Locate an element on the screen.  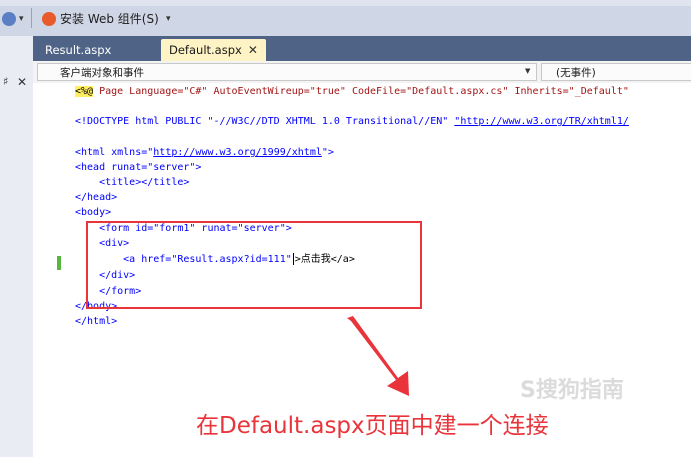
annotation-caption: 在Default.aspx页面中建一个连接 is located at coordinates (372, 426).